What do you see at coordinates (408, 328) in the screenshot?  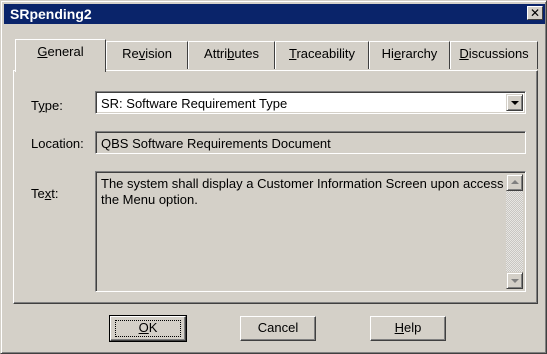 I see `help-button: Help` at bounding box center [408, 328].